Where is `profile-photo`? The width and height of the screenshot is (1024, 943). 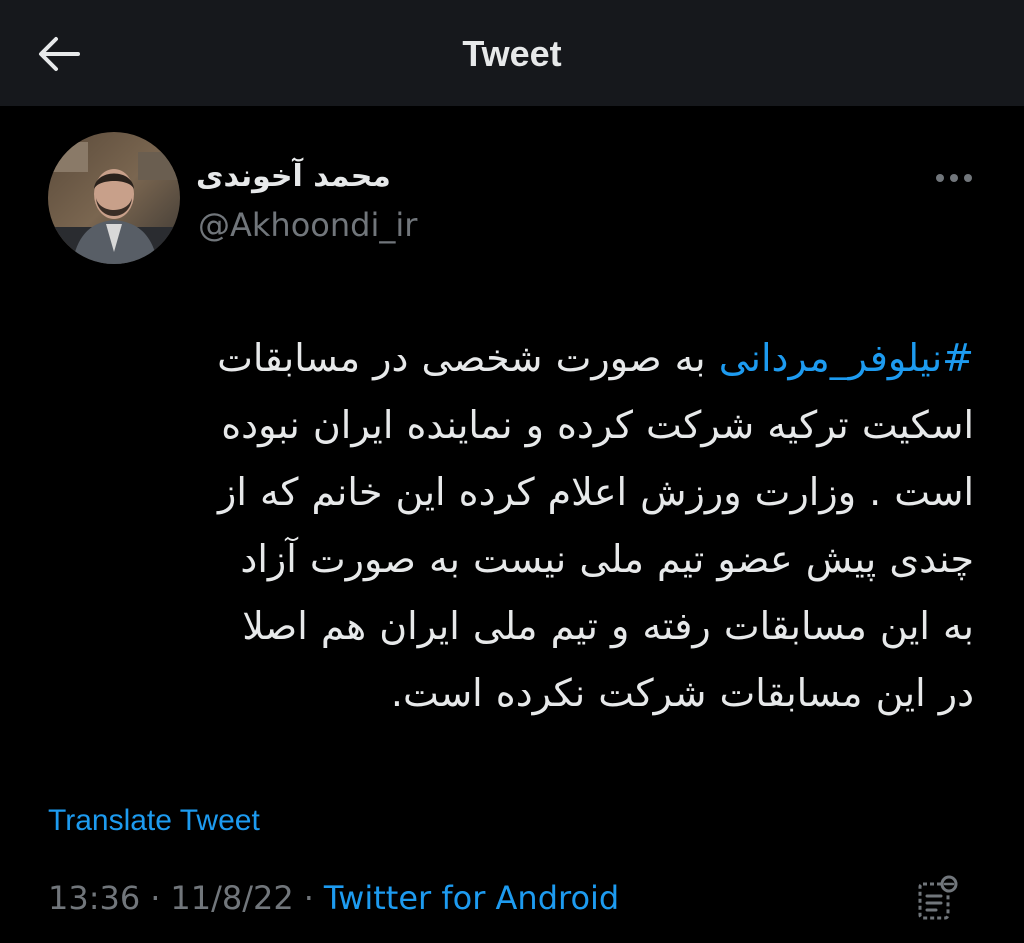
profile-photo is located at coordinates (114, 198).